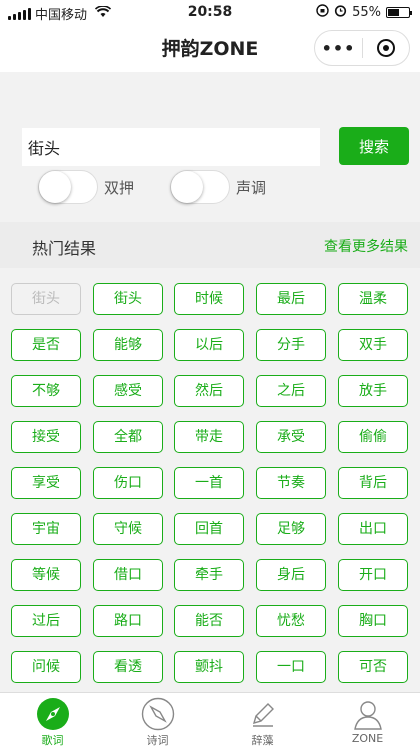 This screenshot has height=747, width=420. I want to click on rhyme-chip: 胸口, so click(373, 621).